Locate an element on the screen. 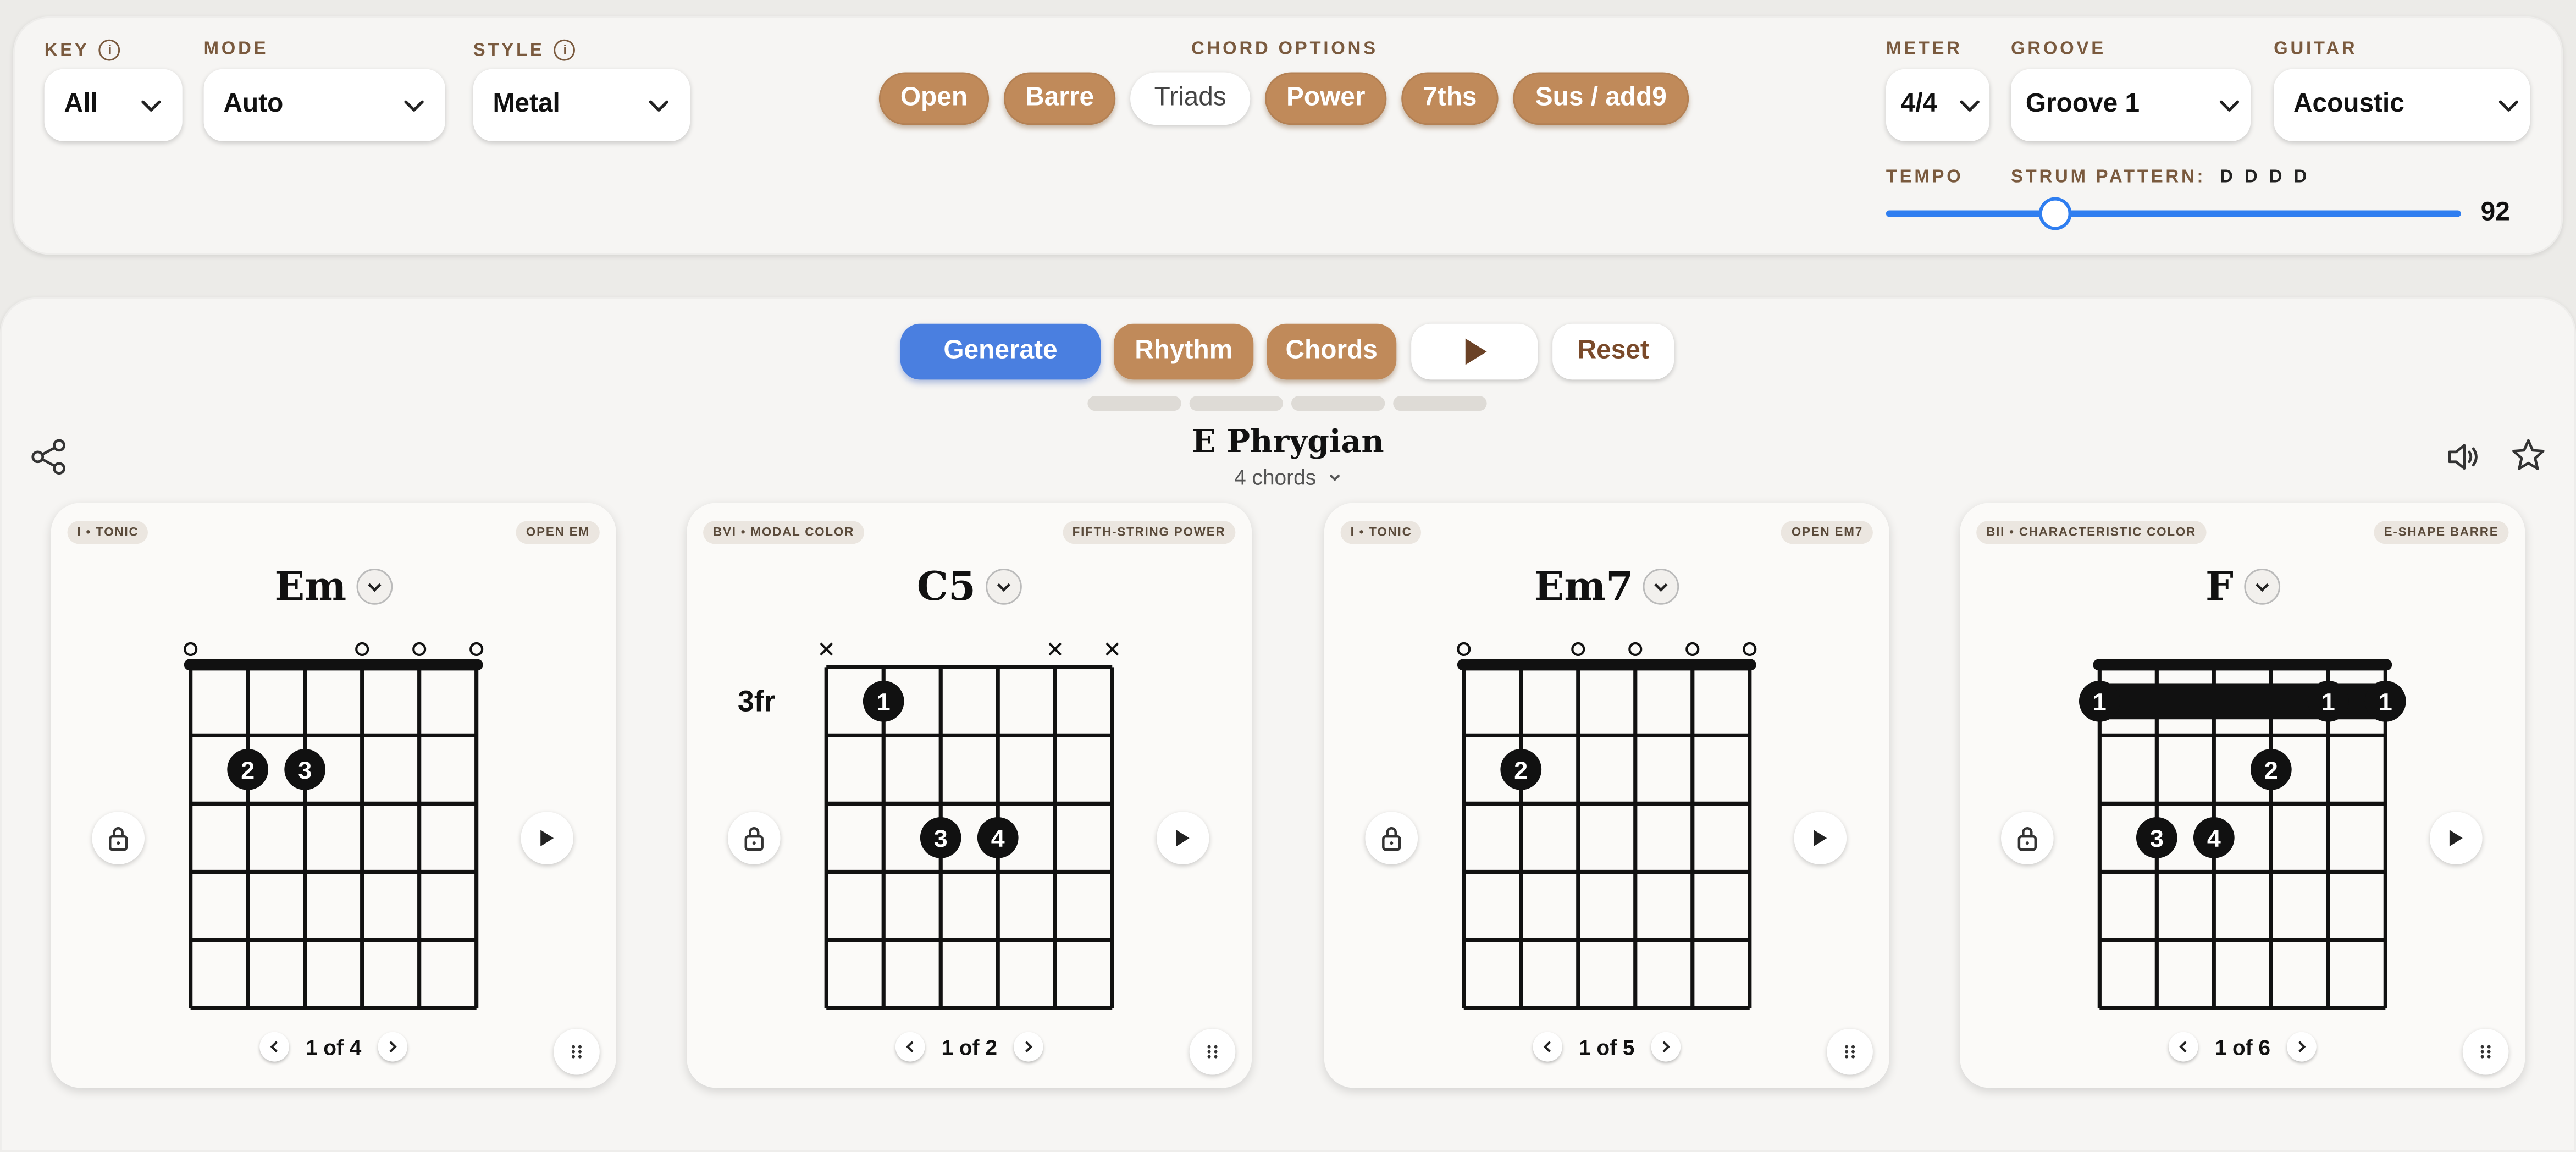  tempo-slider is located at coordinates (2175, 214).